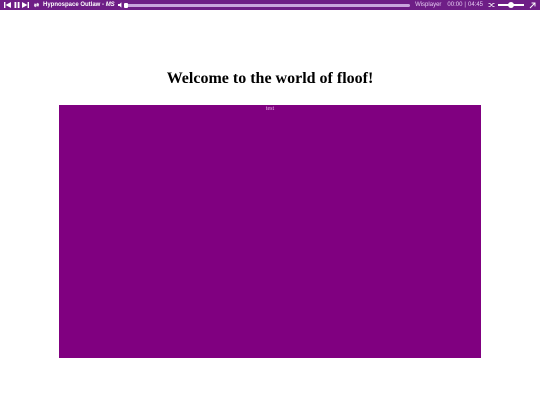 The width and height of the screenshot is (540, 405). Describe the element at coordinates (455, 5) in the screenshot. I see `time-current: 00:00` at that location.